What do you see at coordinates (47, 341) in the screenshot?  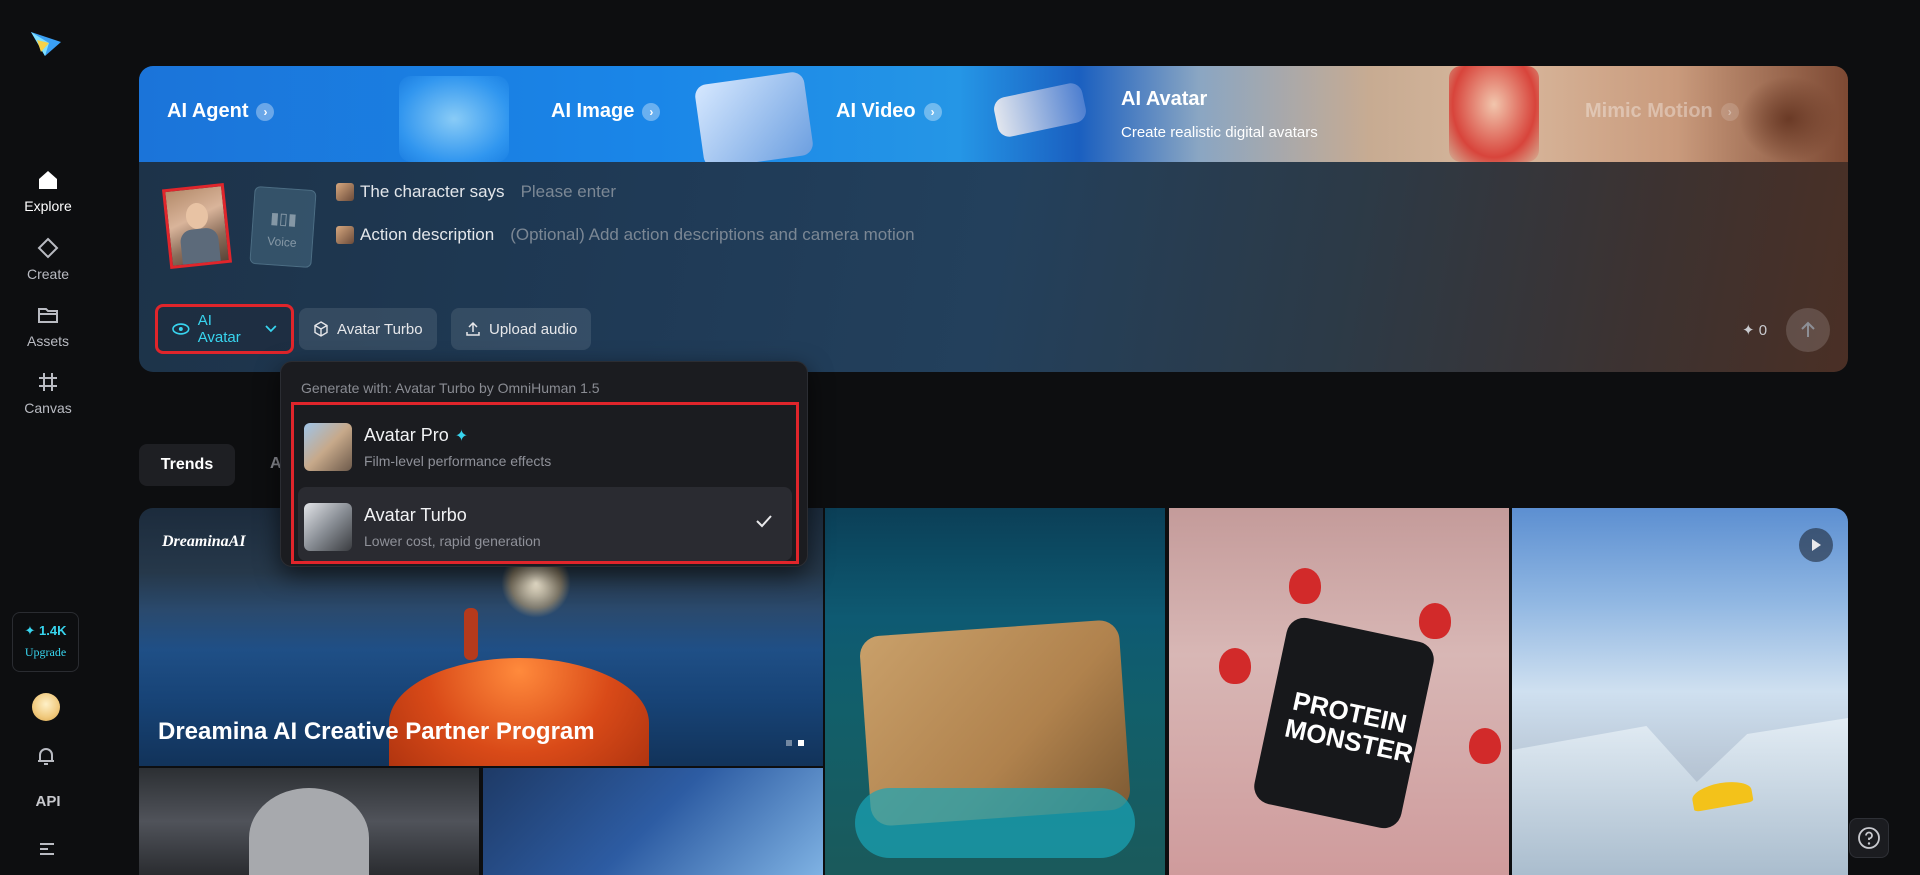 I see `sidebar-item-label: Assets` at bounding box center [47, 341].